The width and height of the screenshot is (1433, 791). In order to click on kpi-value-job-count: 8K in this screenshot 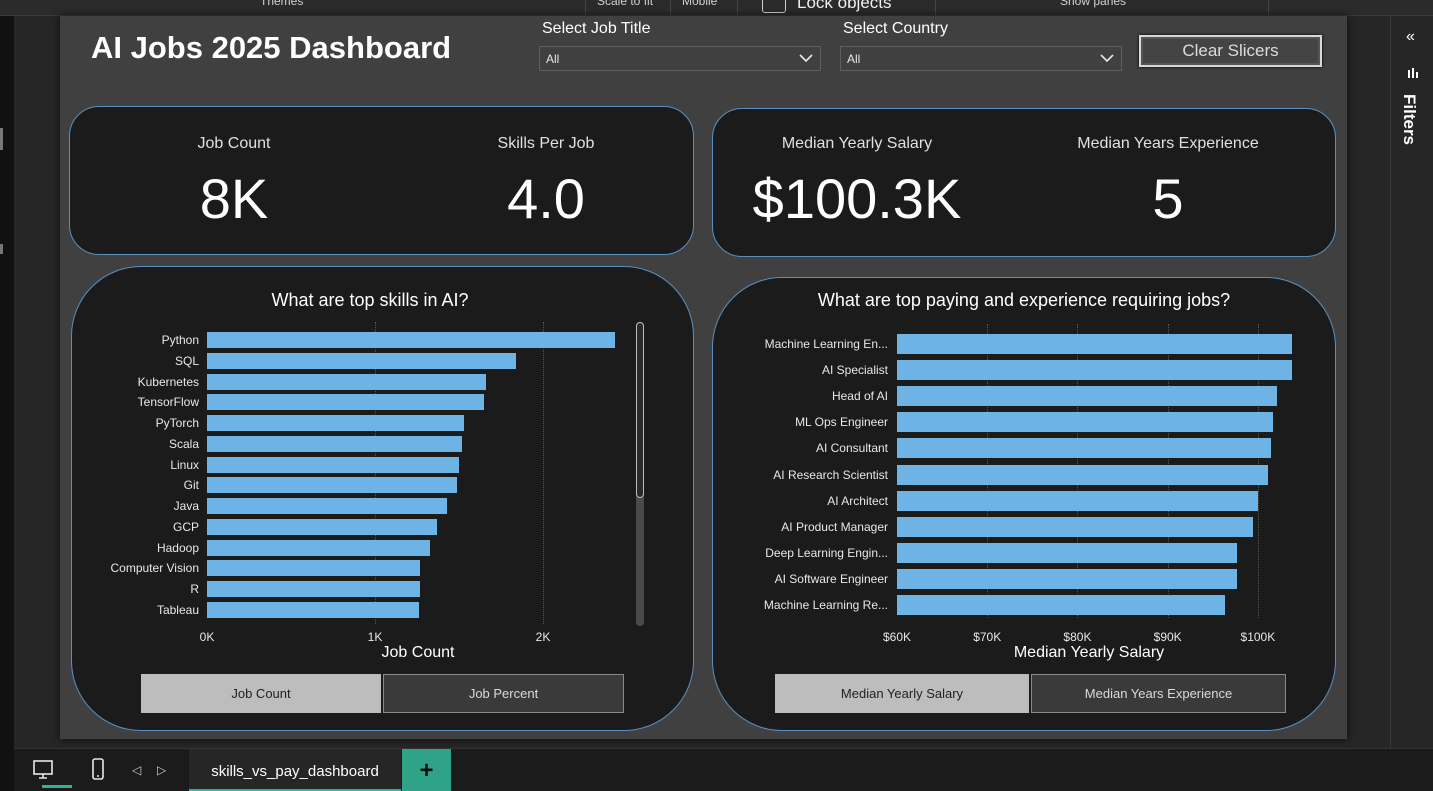, I will do `click(234, 198)`.